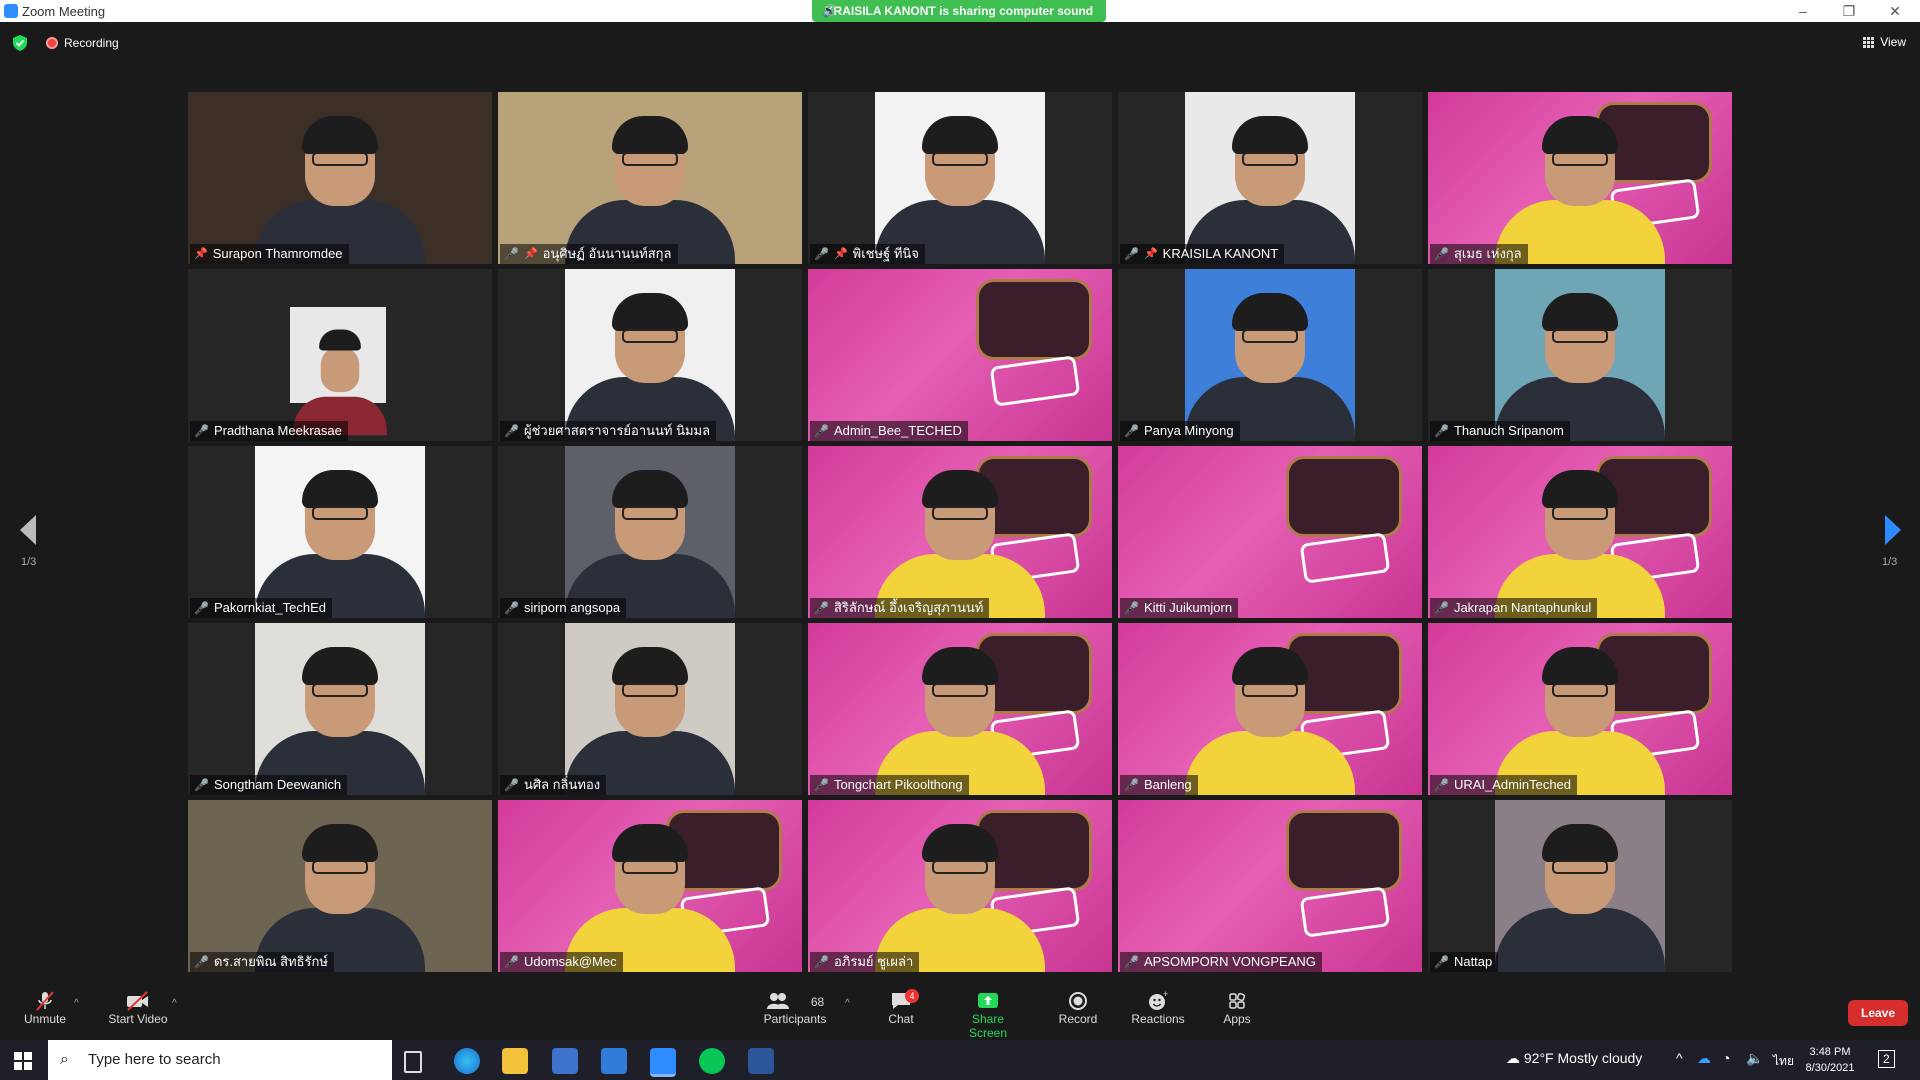 This screenshot has width=1920, height=1080. What do you see at coordinates (76, 1003) in the screenshot?
I see `audio-options-caret-icon: ^` at bounding box center [76, 1003].